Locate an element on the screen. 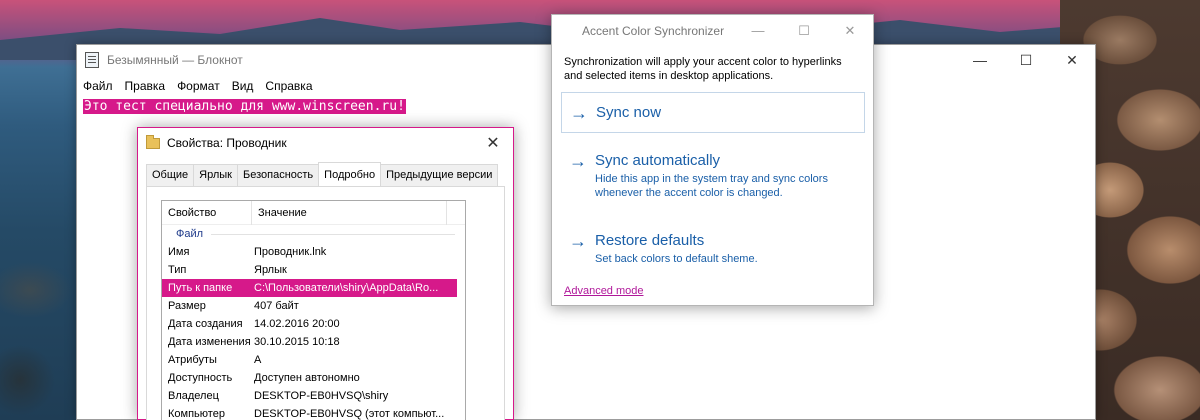  tab-shortcut: Ярлык is located at coordinates (215, 175).